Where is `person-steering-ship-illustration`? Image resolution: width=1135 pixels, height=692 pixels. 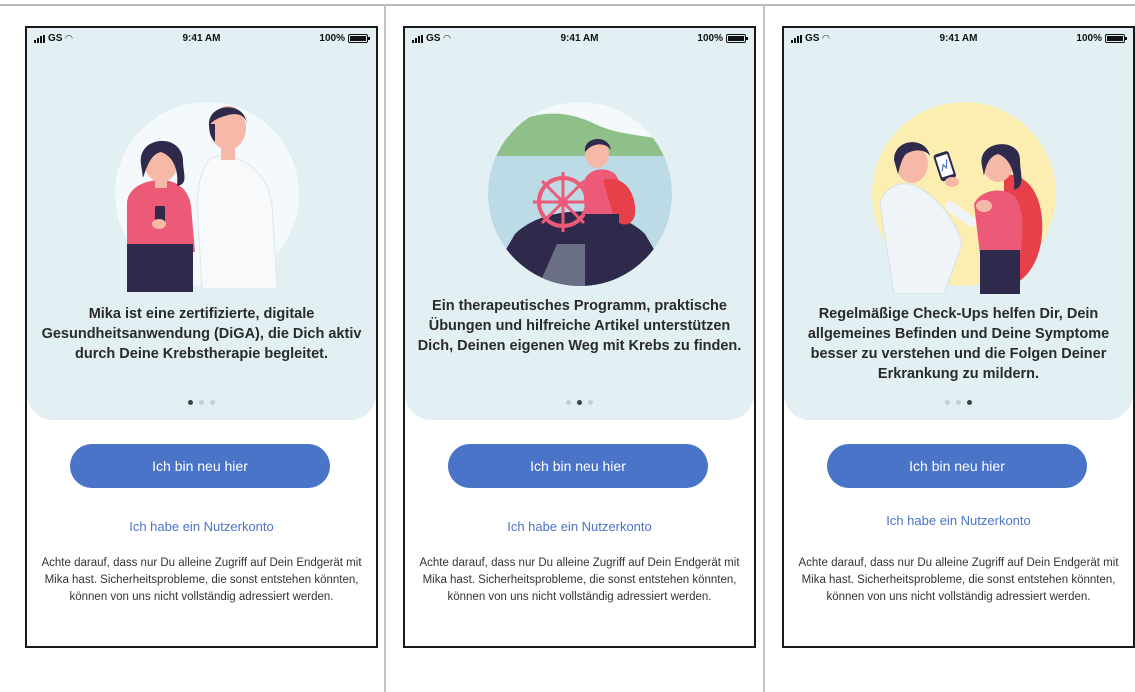 person-steering-ship-illustration is located at coordinates (580, 194).